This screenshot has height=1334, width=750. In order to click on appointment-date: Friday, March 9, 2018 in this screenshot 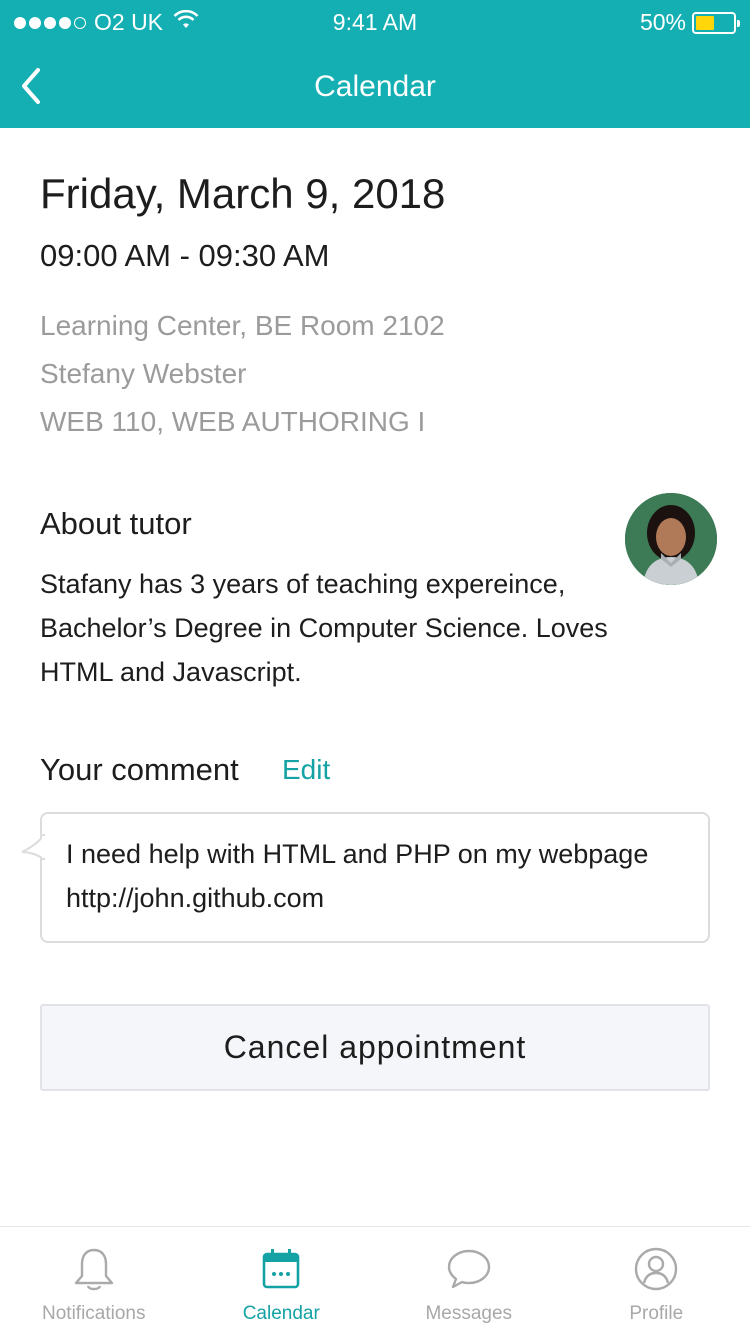, I will do `click(243, 193)`.